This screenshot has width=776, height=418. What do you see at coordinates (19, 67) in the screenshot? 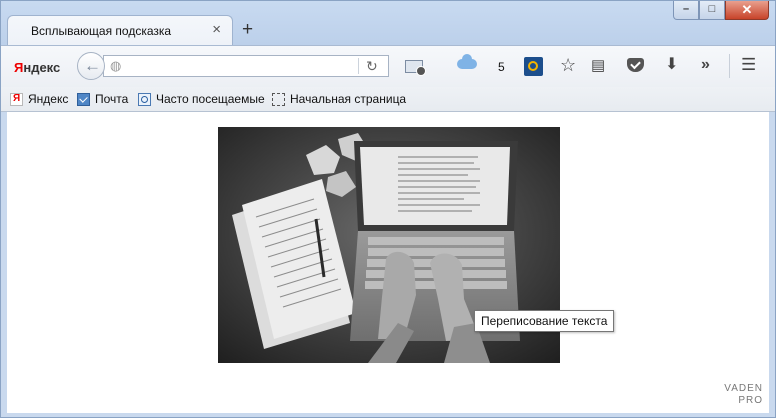
I see `yandex-logo-letter: Я` at bounding box center [19, 67].